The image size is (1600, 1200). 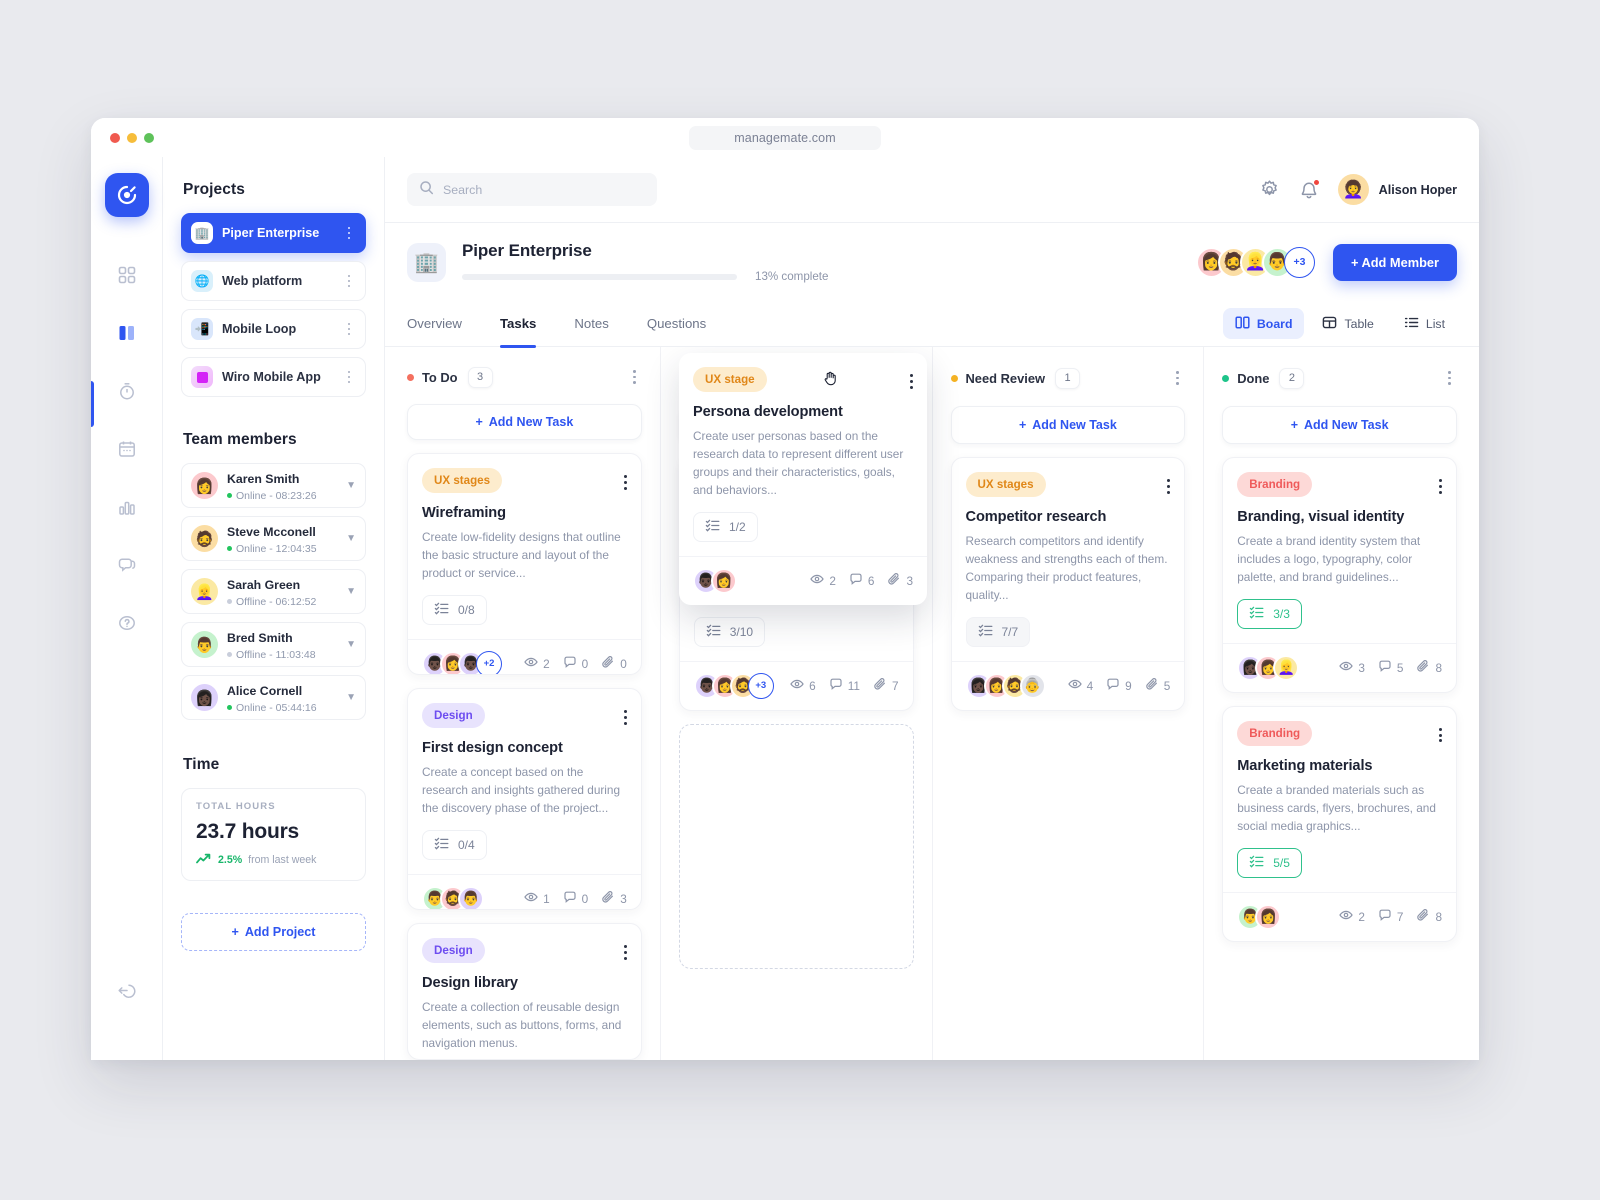 What do you see at coordinates (248, 831) in the screenshot?
I see `total-hours-value: 23.7 hours` at bounding box center [248, 831].